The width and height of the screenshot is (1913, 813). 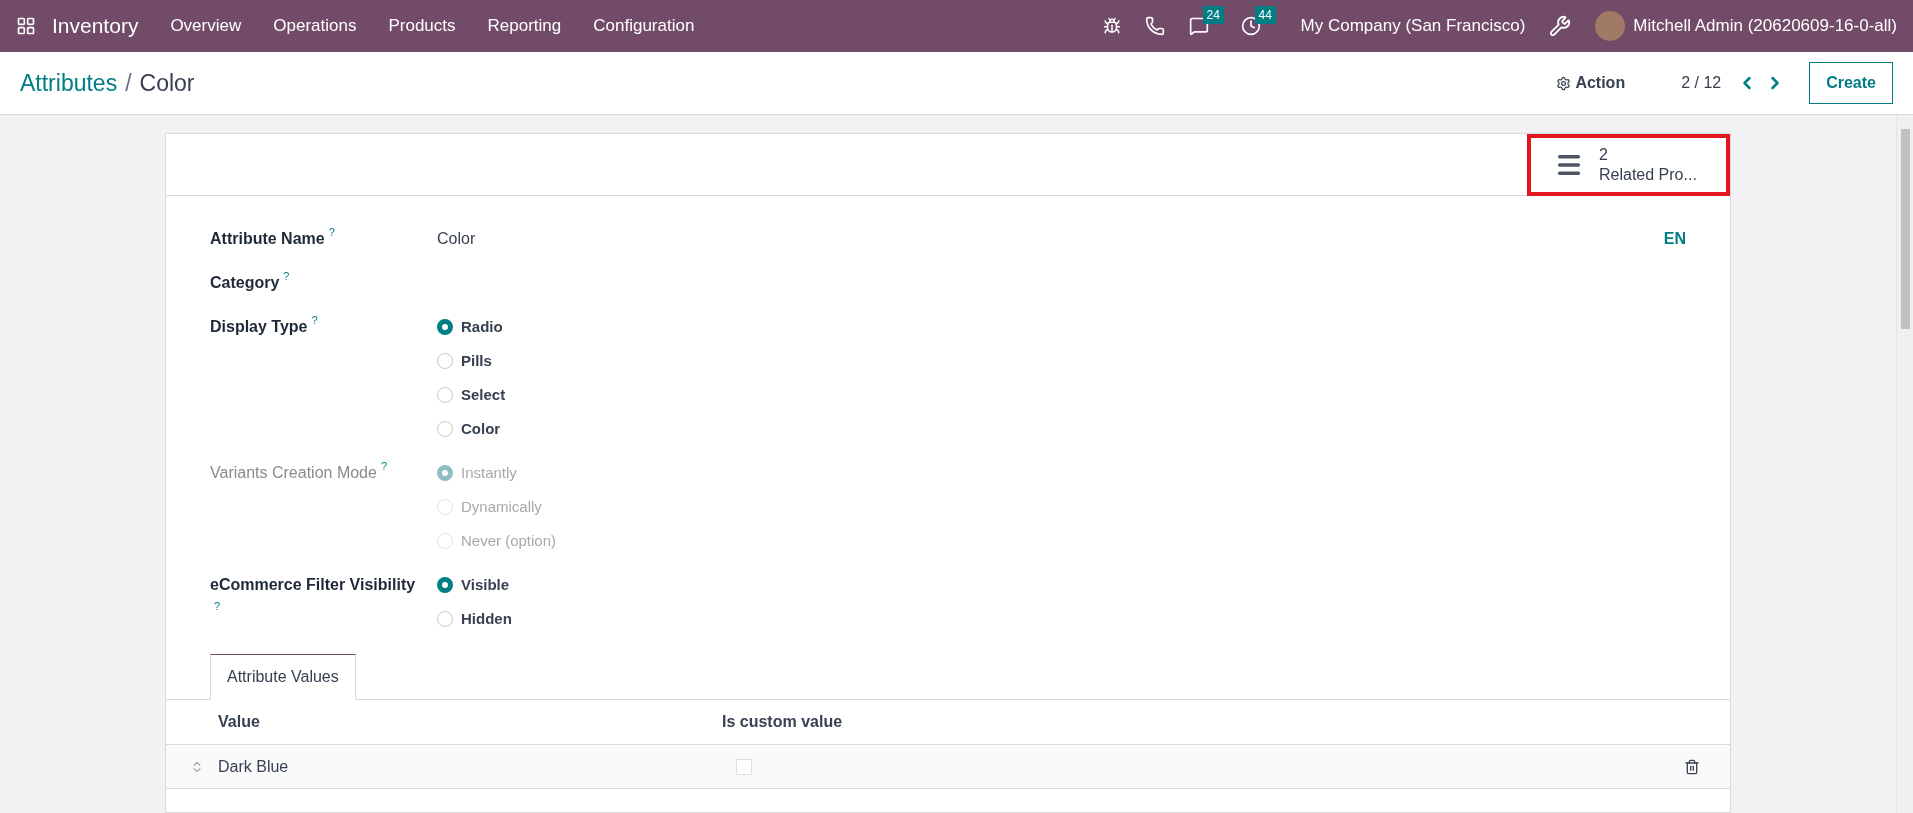 I want to click on table-cell-text: Dark Blue, so click(x=254, y=766).